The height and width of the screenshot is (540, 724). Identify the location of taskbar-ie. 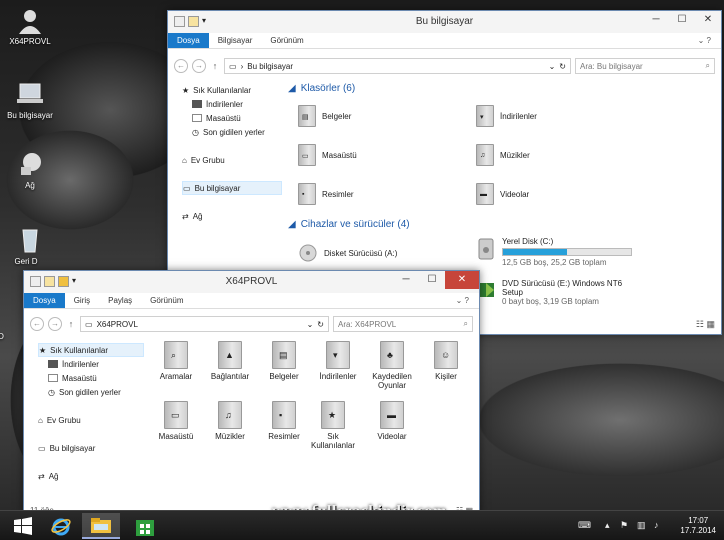
(61, 526).